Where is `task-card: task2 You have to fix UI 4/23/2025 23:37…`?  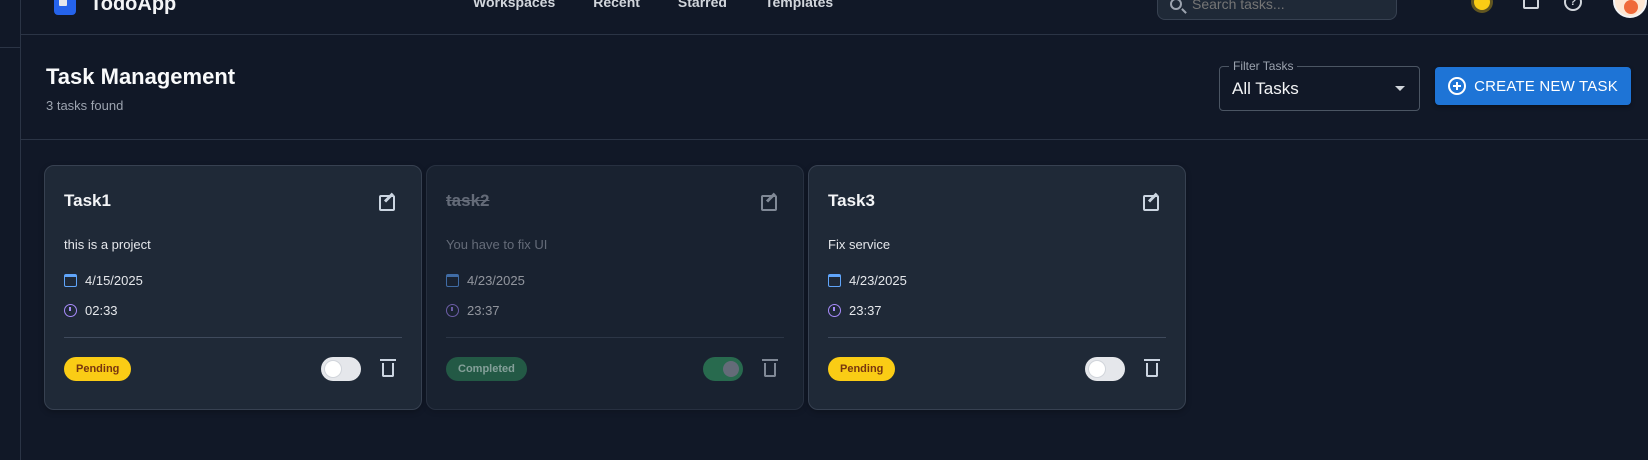 task-card: task2 You have to fix UI 4/23/2025 23:37… is located at coordinates (615, 287).